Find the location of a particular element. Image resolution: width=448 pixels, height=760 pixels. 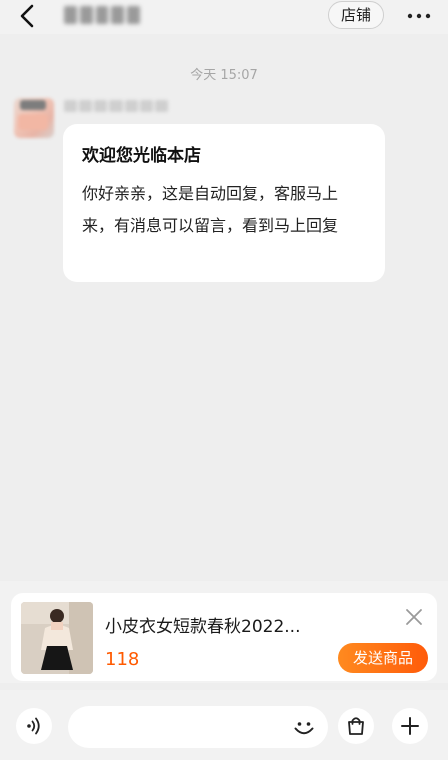

send-product-button: 发送商品 is located at coordinates (383, 658).